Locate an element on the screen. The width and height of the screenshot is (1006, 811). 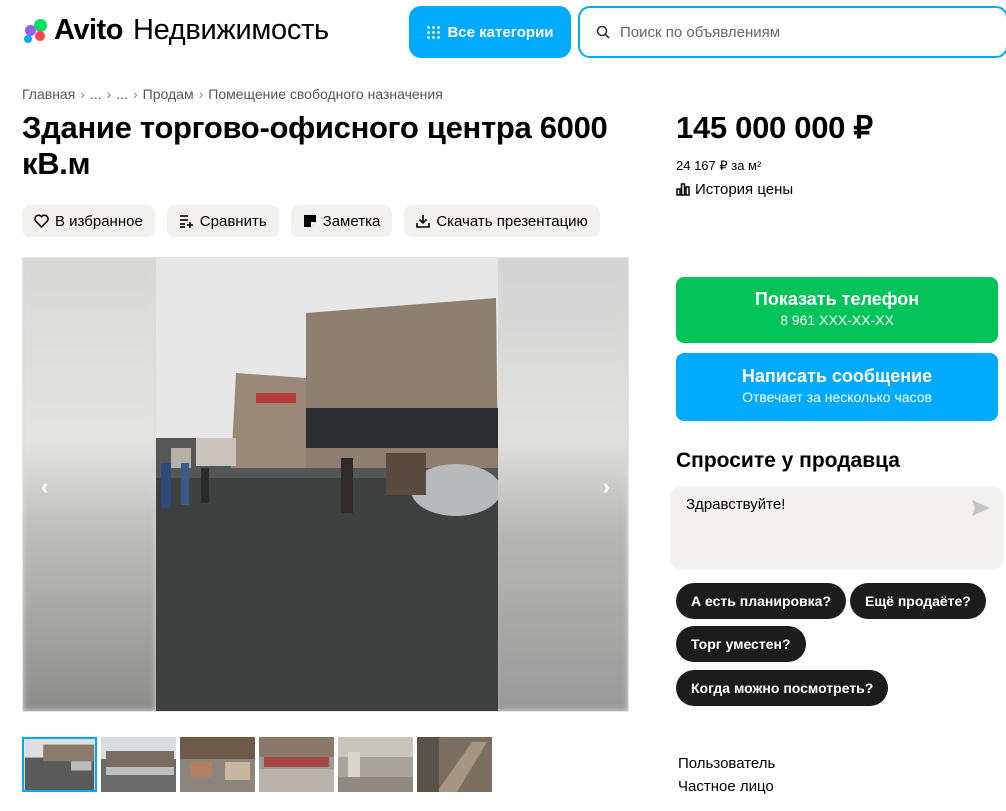
write-message-label: Написать сообщение is located at coordinates (837, 376).